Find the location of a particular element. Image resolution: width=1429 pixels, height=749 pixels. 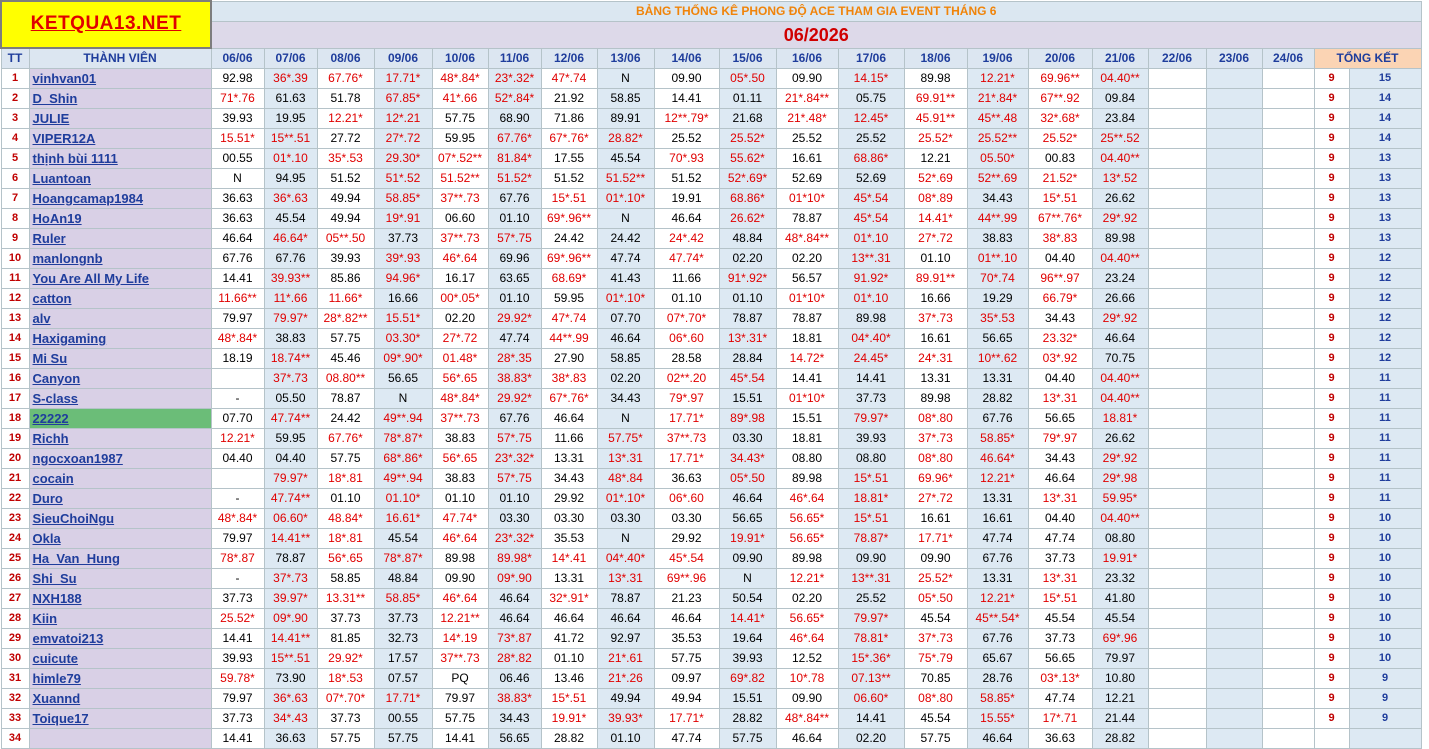

score-cell: 49**.94 is located at coordinates (403, 418).